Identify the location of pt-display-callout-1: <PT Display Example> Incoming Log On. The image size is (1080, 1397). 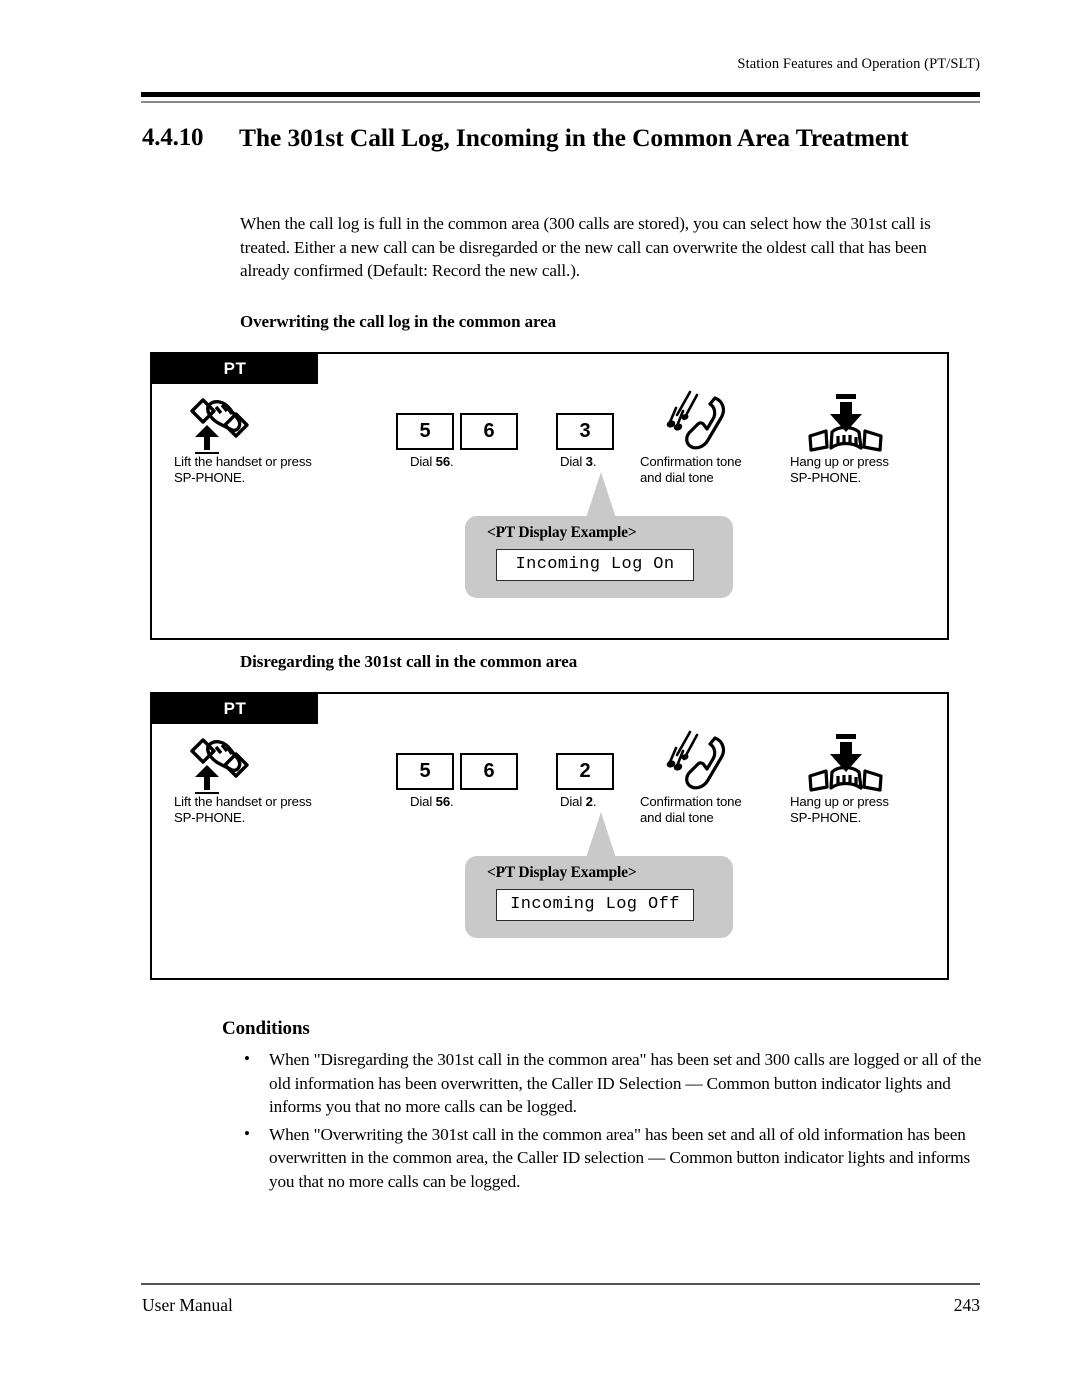
(599, 557).